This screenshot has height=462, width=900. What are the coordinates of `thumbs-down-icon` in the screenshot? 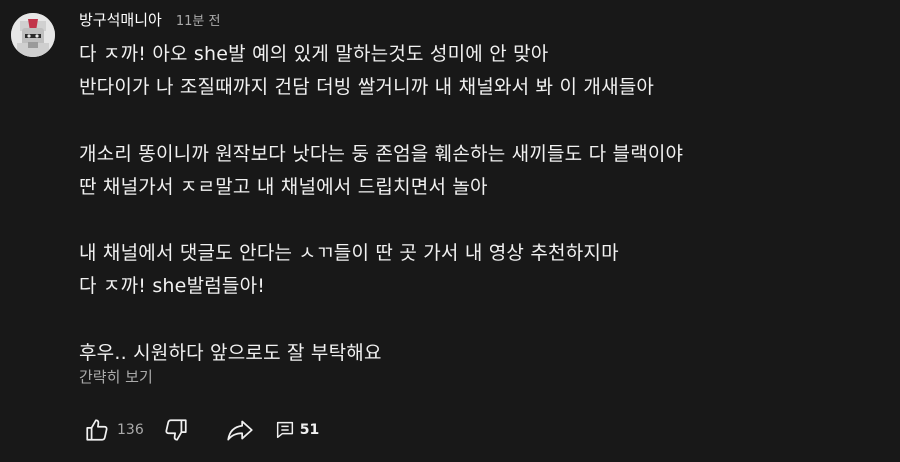 It's located at (176, 430).